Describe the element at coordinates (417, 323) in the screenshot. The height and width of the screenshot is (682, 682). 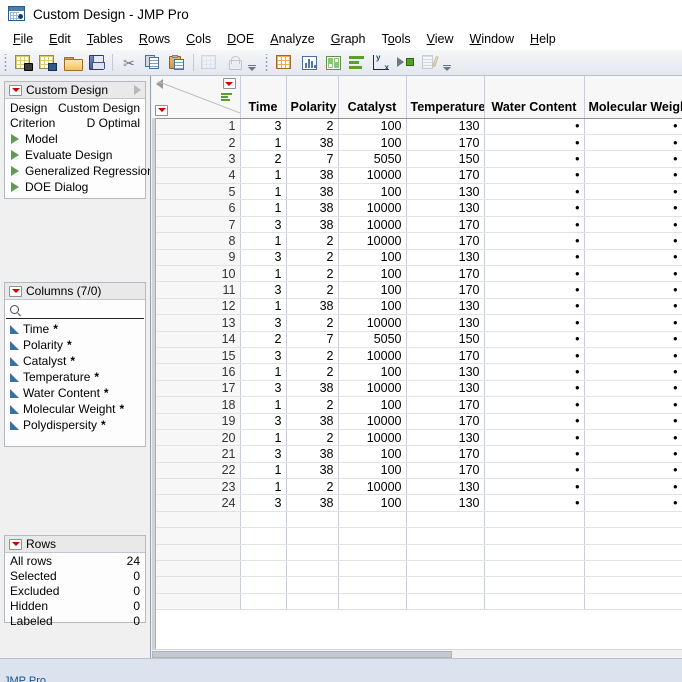
I see `table-row: 13 3 2 10000 130 • •` at that location.